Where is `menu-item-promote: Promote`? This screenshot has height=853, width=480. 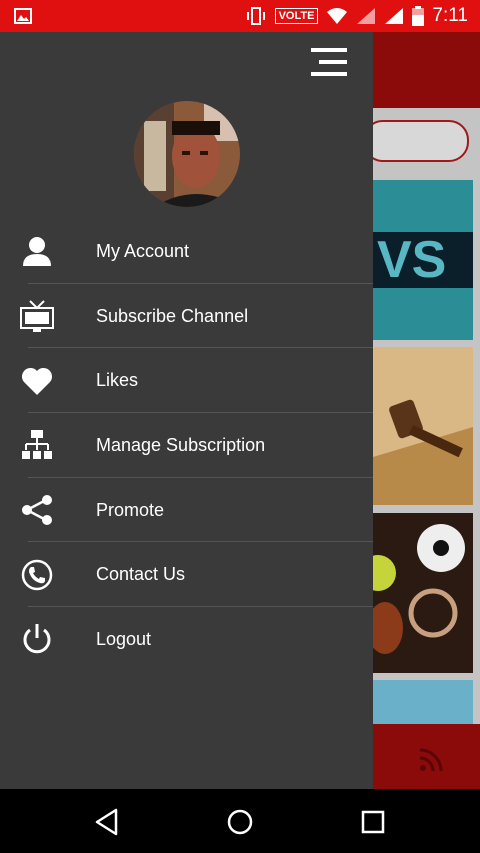
menu-item-promote: Promote is located at coordinates (186, 510).